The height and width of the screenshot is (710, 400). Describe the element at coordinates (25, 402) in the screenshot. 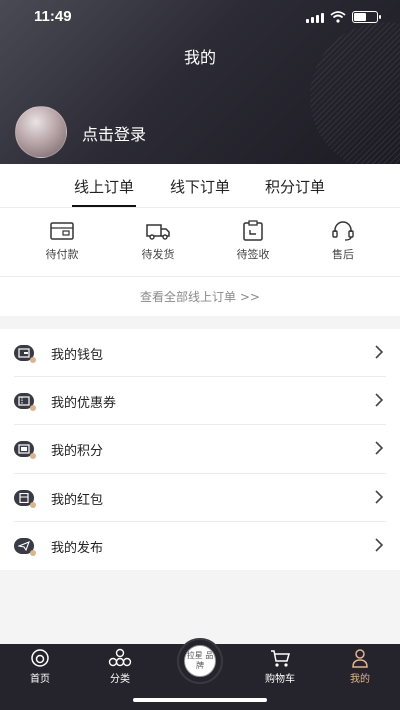

I see `coupon-icon` at that location.